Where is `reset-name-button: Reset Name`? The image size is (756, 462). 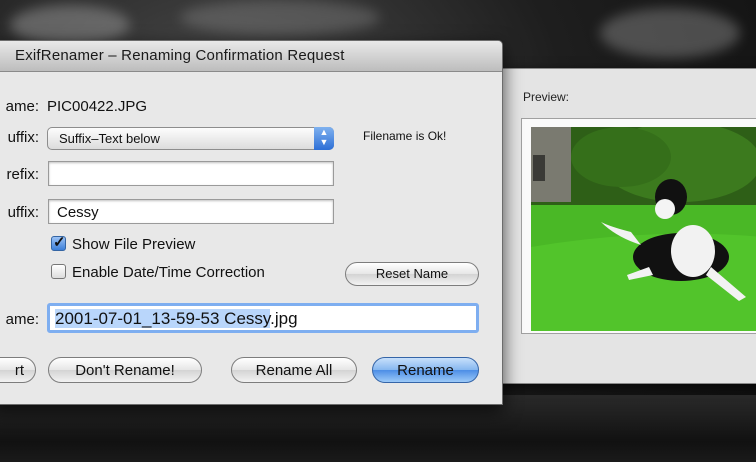 reset-name-button: Reset Name is located at coordinates (412, 274).